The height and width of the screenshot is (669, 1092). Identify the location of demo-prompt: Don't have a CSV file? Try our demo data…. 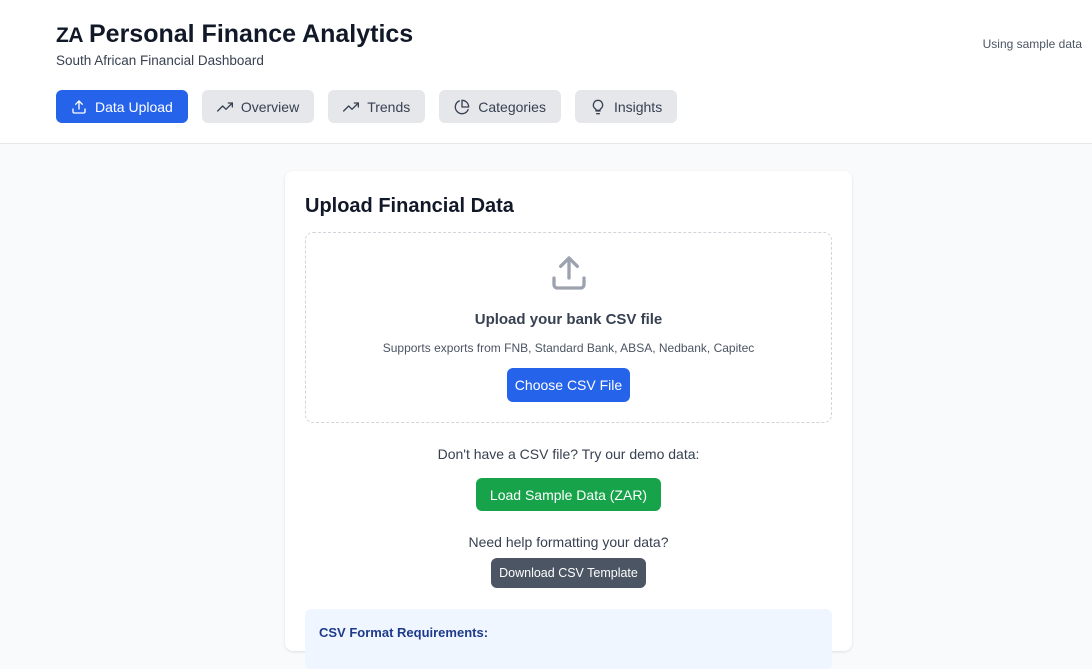
(568, 454).